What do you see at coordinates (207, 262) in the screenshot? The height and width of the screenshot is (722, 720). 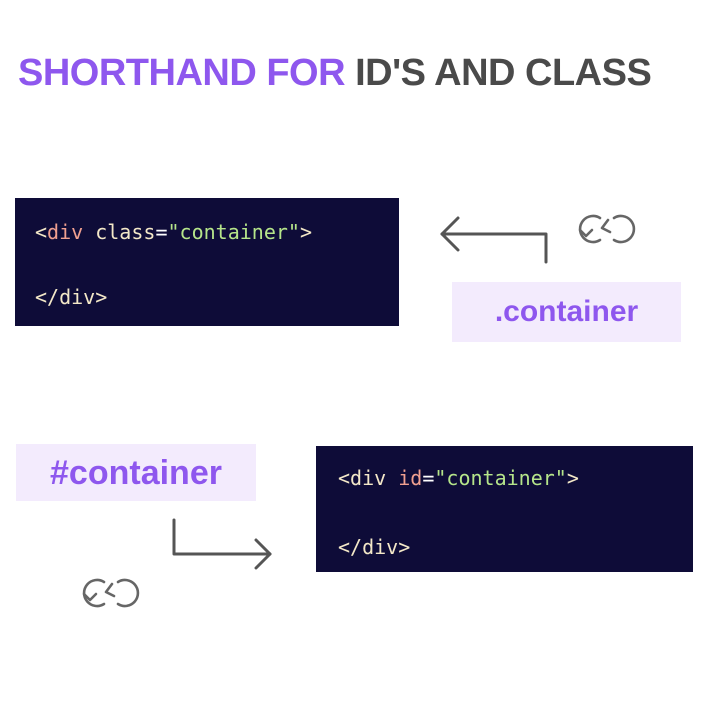 I see `class-code-block: <div class="container"> </div>` at bounding box center [207, 262].